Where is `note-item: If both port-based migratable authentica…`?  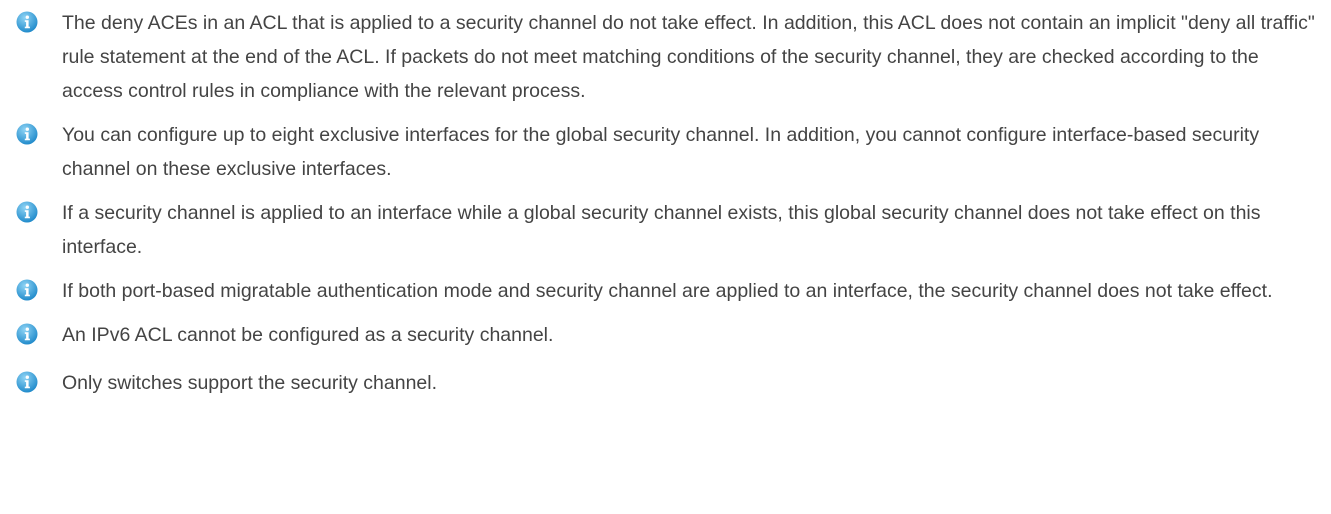
note-item: If both port-based migratable authentica… is located at coordinates (665, 291).